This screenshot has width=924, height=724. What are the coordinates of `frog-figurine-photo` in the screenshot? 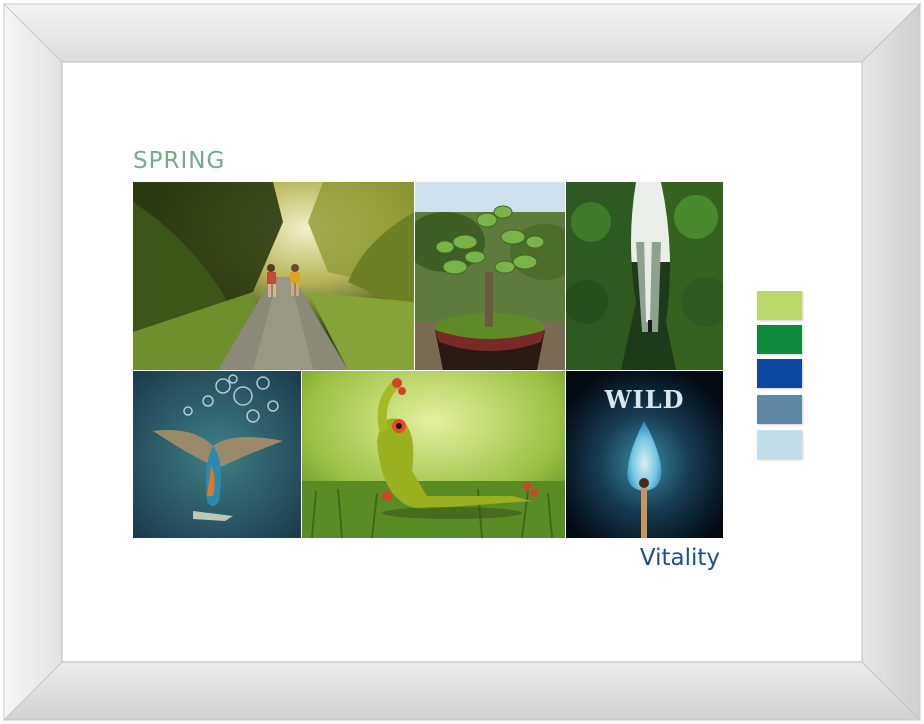 It's located at (433, 454).